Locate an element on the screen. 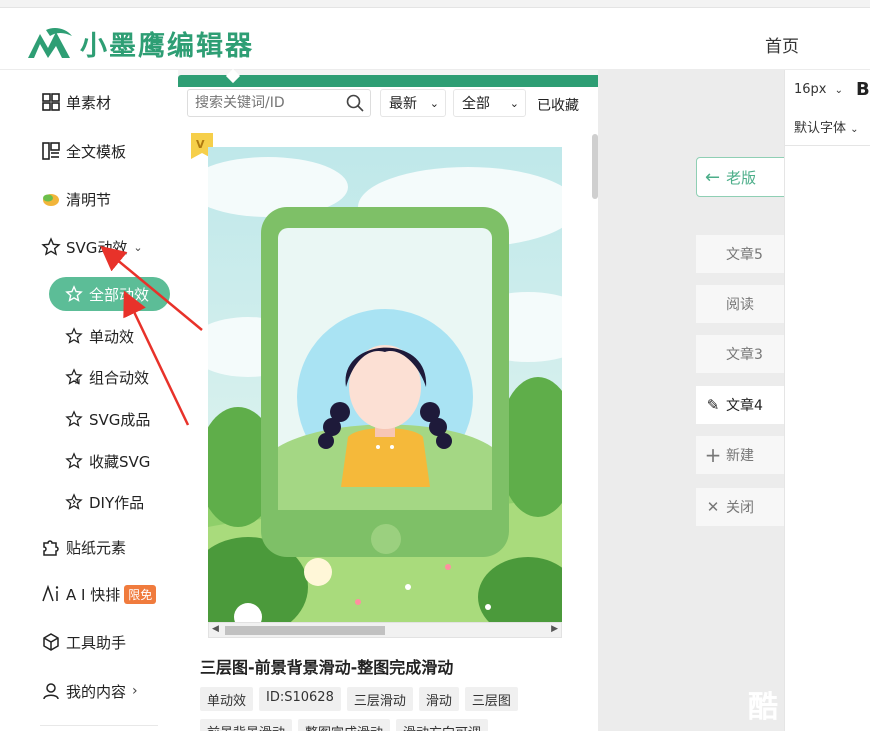 This screenshot has width=870, height=731. watermark-glyph: 酷 is located at coordinates (763, 707).